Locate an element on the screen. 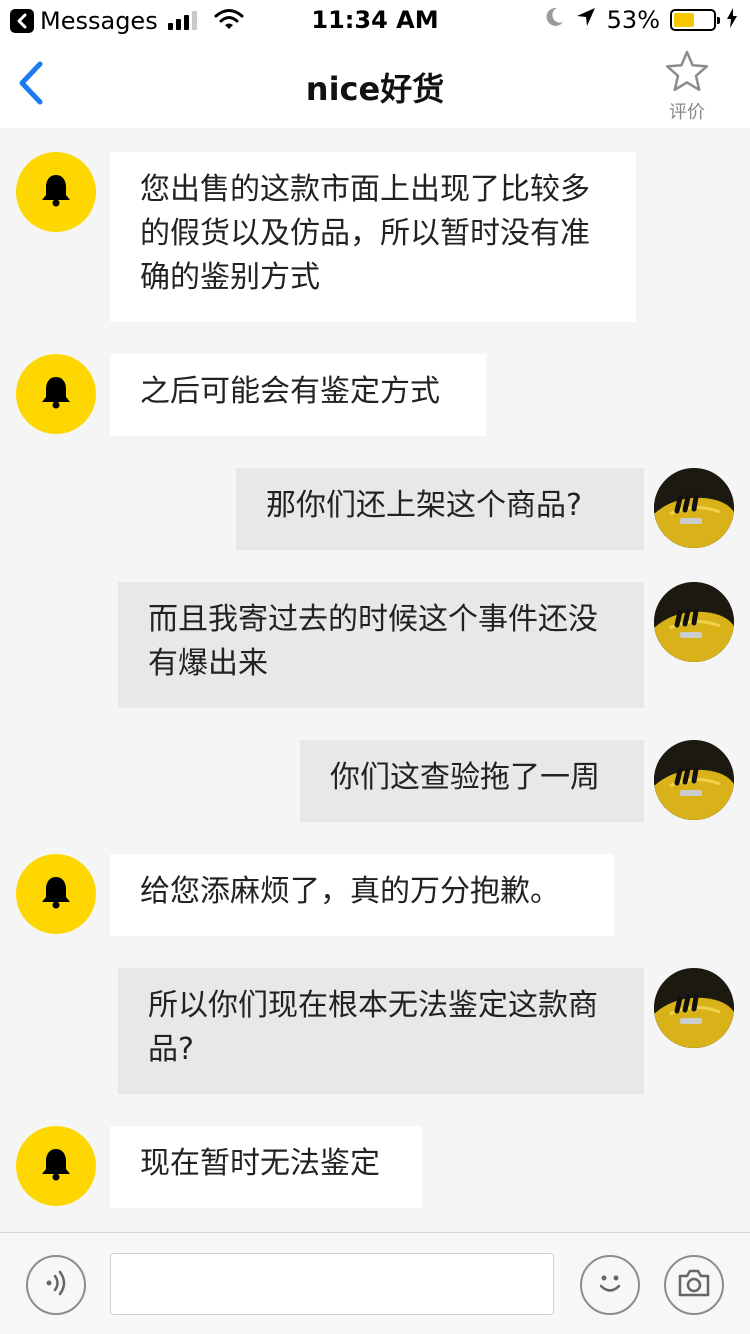 This screenshot has height=1334, width=750. status-bar: Messages 11:34 AM 53% is located at coordinates (375, 20).